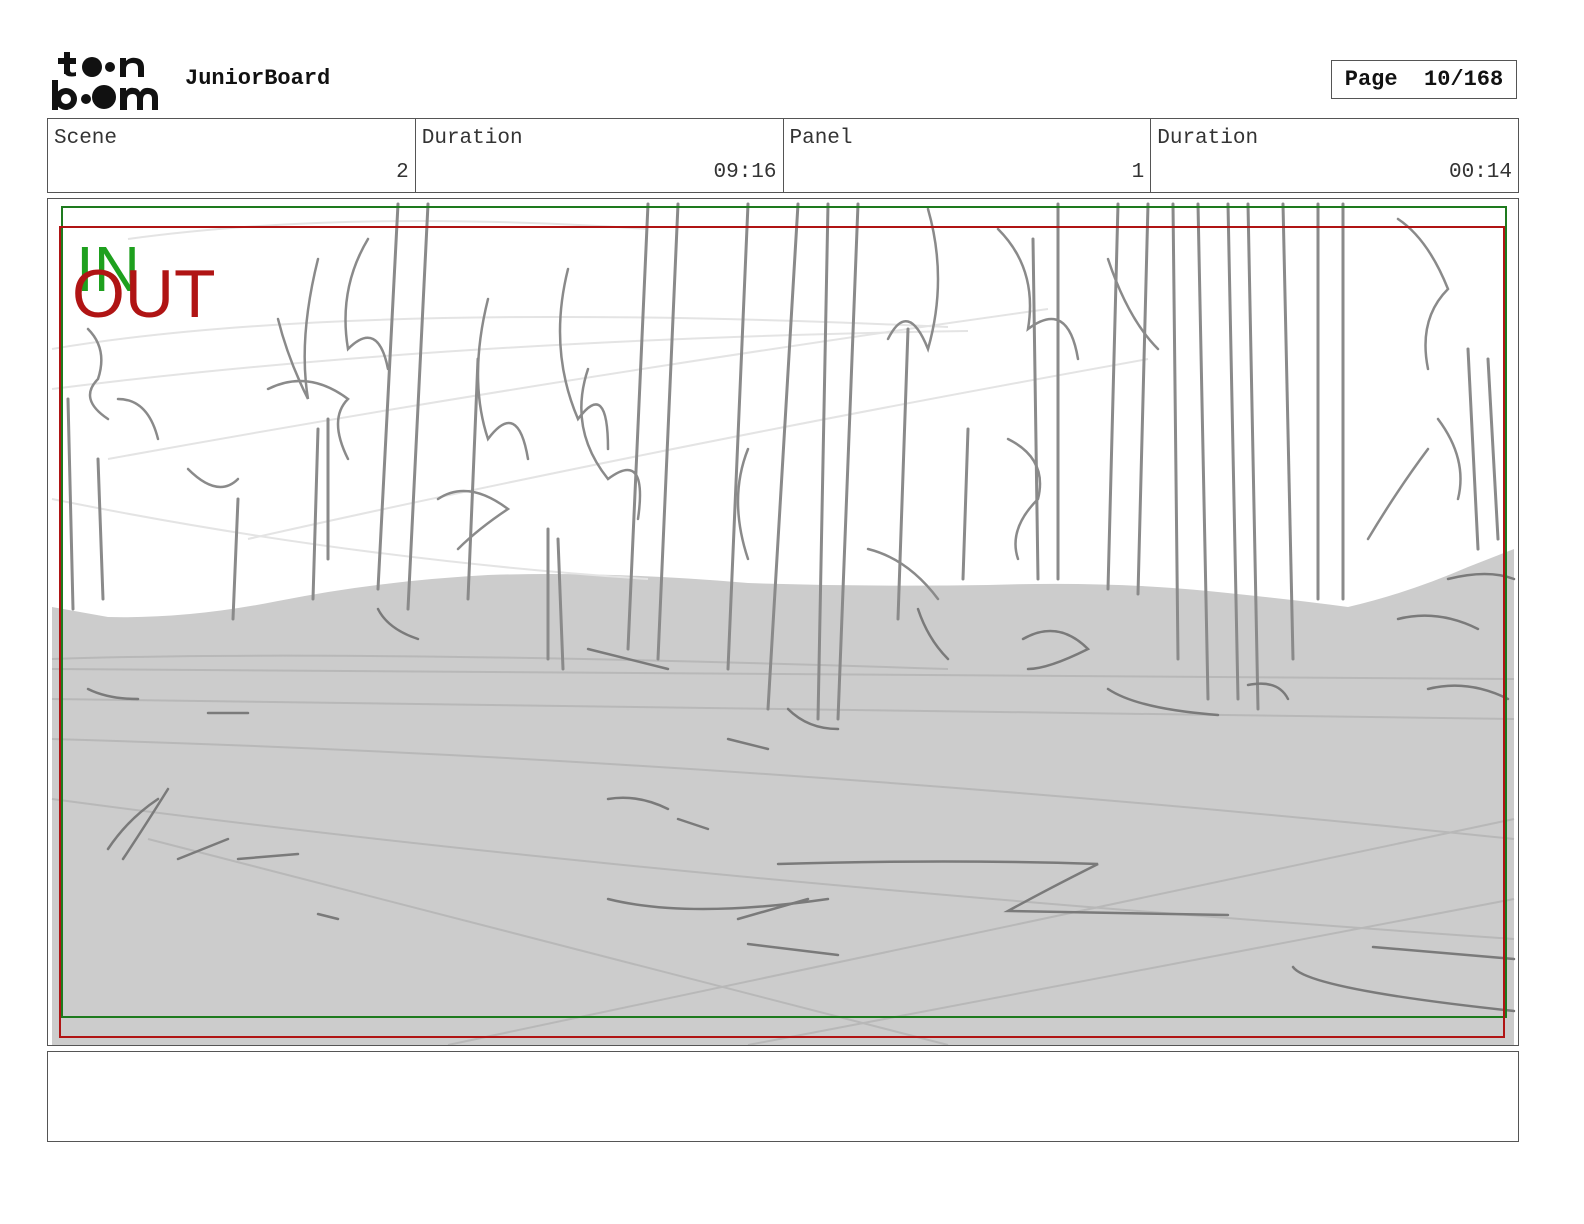  What do you see at coordinates (86, 138) in the screenshot?
I see `scene-label: Scene` at bounding box center [86, 138].